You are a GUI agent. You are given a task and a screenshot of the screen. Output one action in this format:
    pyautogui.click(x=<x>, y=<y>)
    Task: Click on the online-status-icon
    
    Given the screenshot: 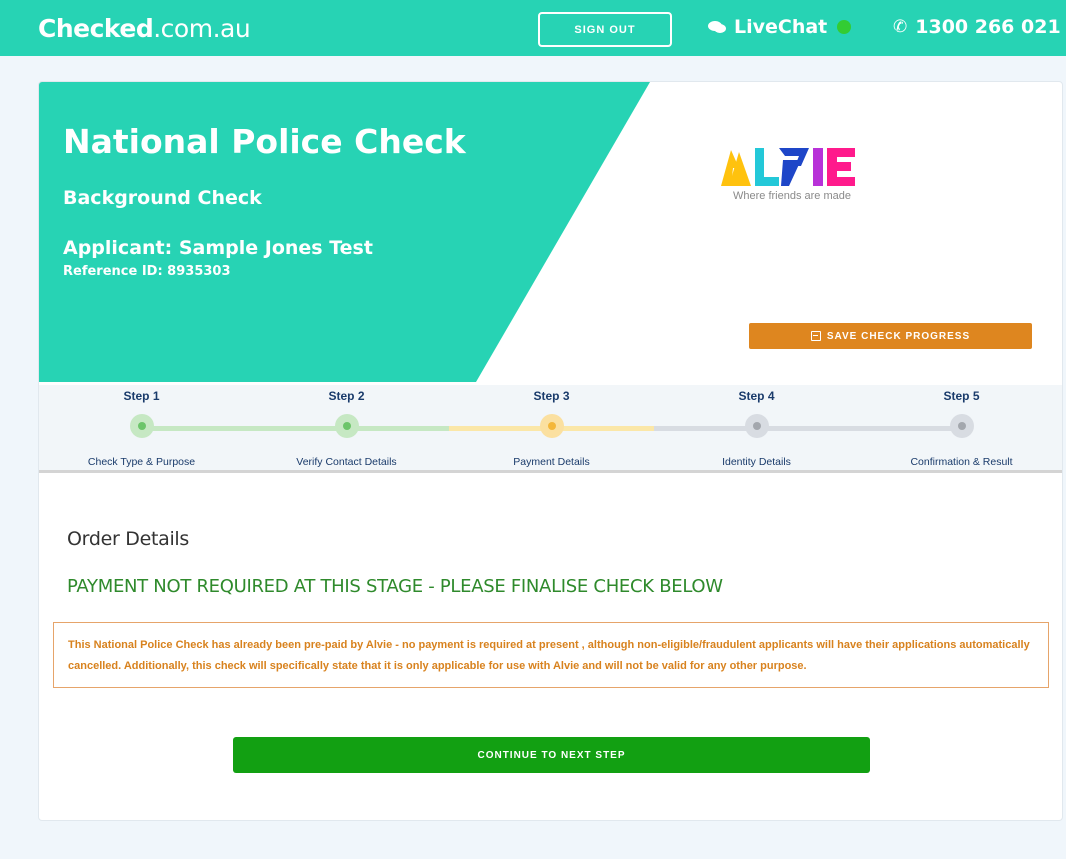 What is the action you would take?
    pyautogui.click(x=844, y=27)
    